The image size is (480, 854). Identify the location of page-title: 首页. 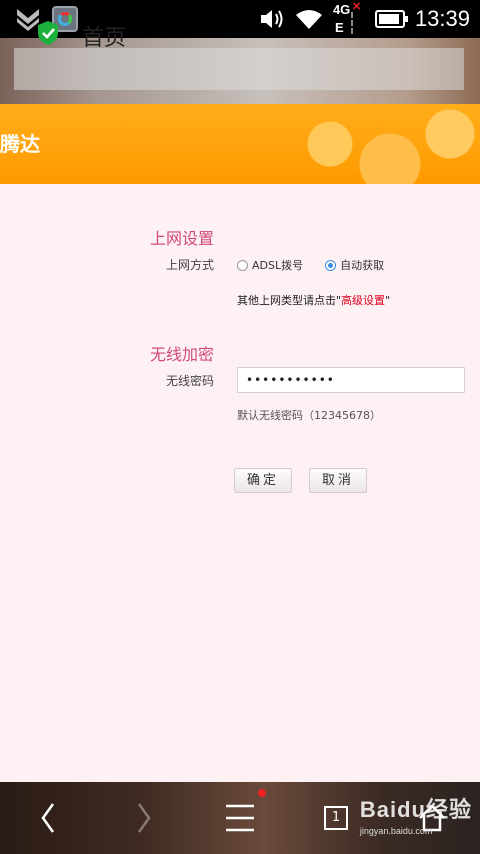
(104, 38).